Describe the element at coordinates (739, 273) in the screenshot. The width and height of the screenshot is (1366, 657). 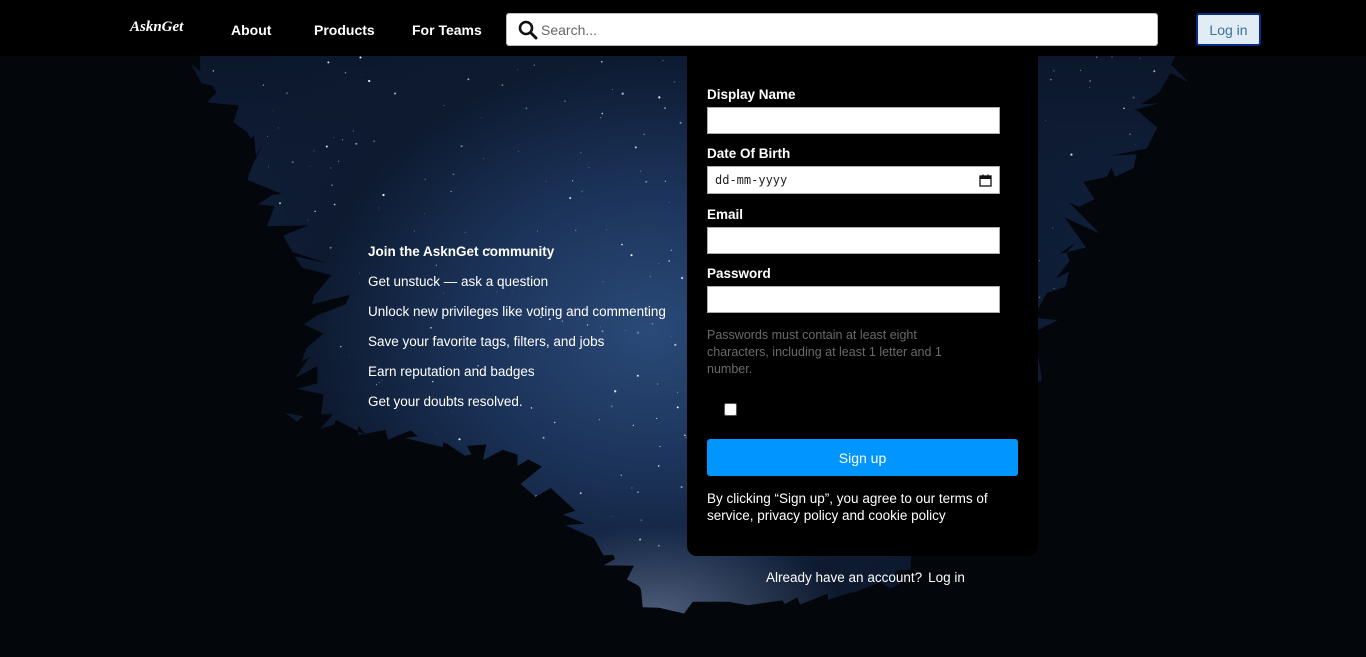
I see `password-label: Password` at that location.